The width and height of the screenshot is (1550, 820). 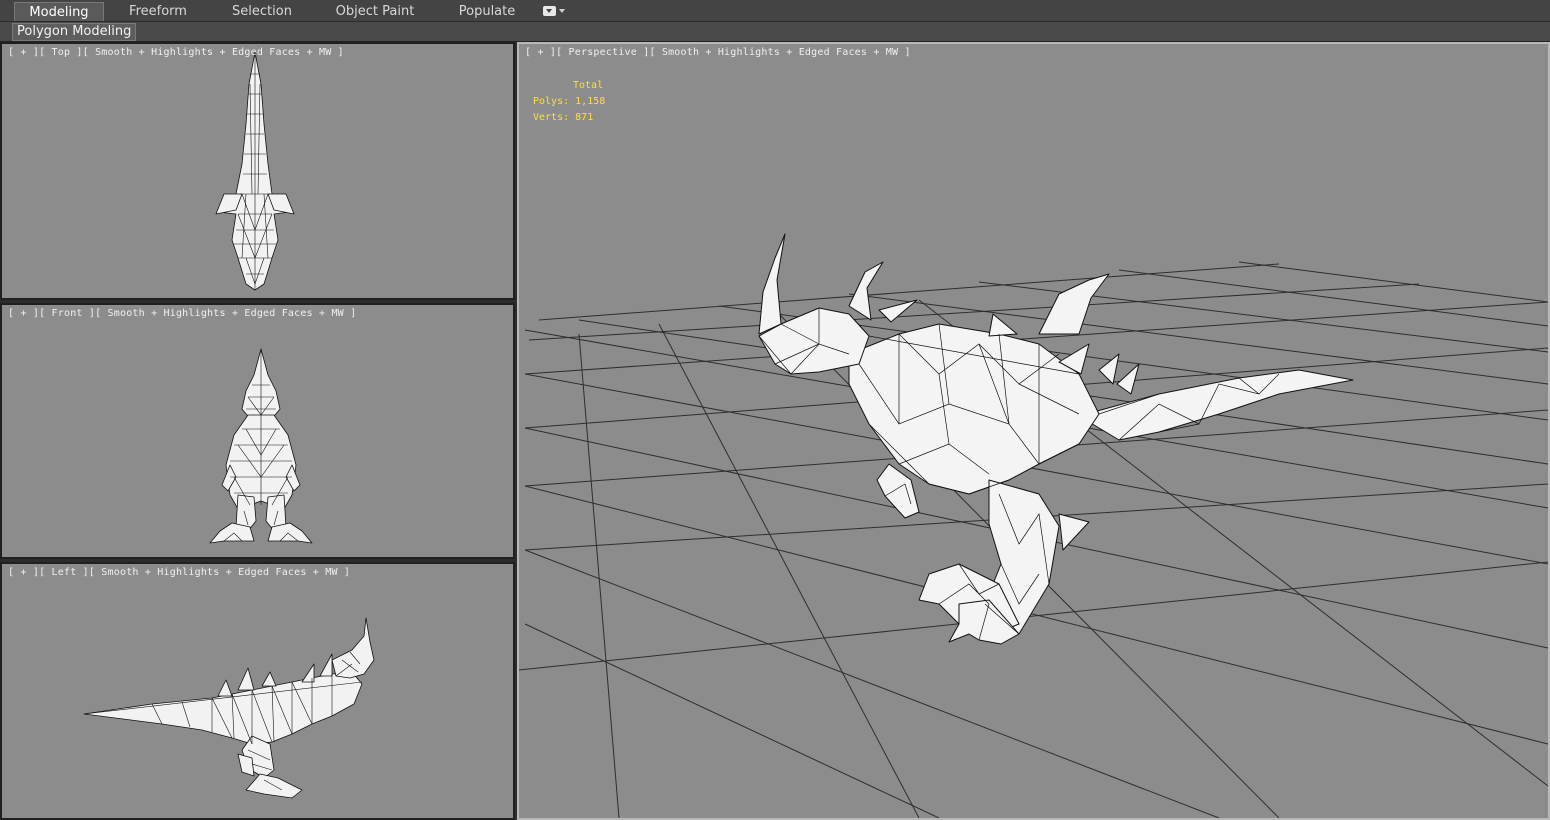 What do you see at coordinates (255, 171) in the screenshot?
I see `top-view-model` at bounding box center [255, 171].